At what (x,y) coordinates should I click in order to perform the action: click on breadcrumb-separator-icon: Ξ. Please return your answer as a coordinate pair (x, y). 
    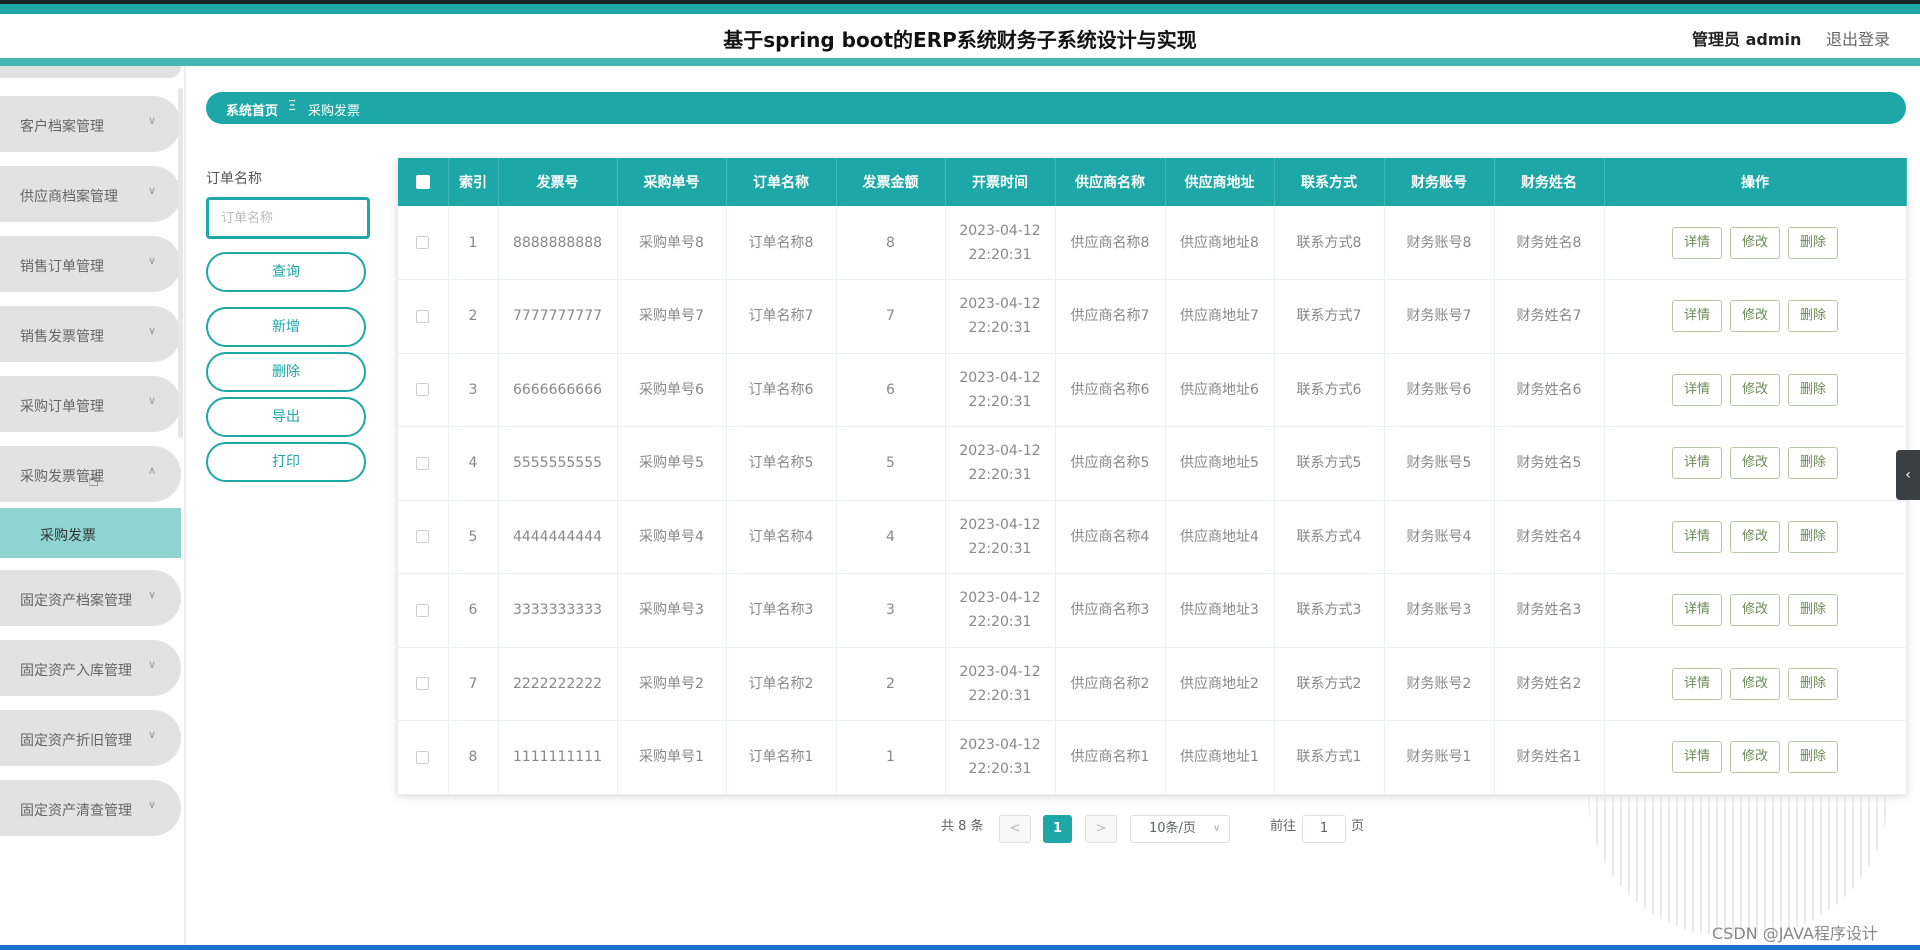
    Looking at the image, I should click on (292, 106).